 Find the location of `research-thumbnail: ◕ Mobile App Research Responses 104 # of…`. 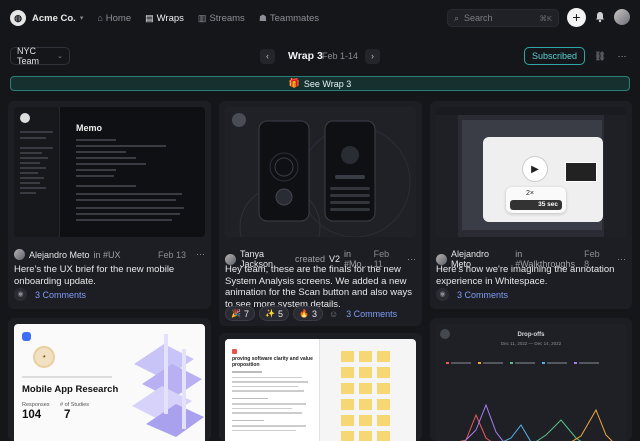

research-thumbnail: ◕ Mobile App Research Responses 104 # of… is located at coordinates (109, 382).